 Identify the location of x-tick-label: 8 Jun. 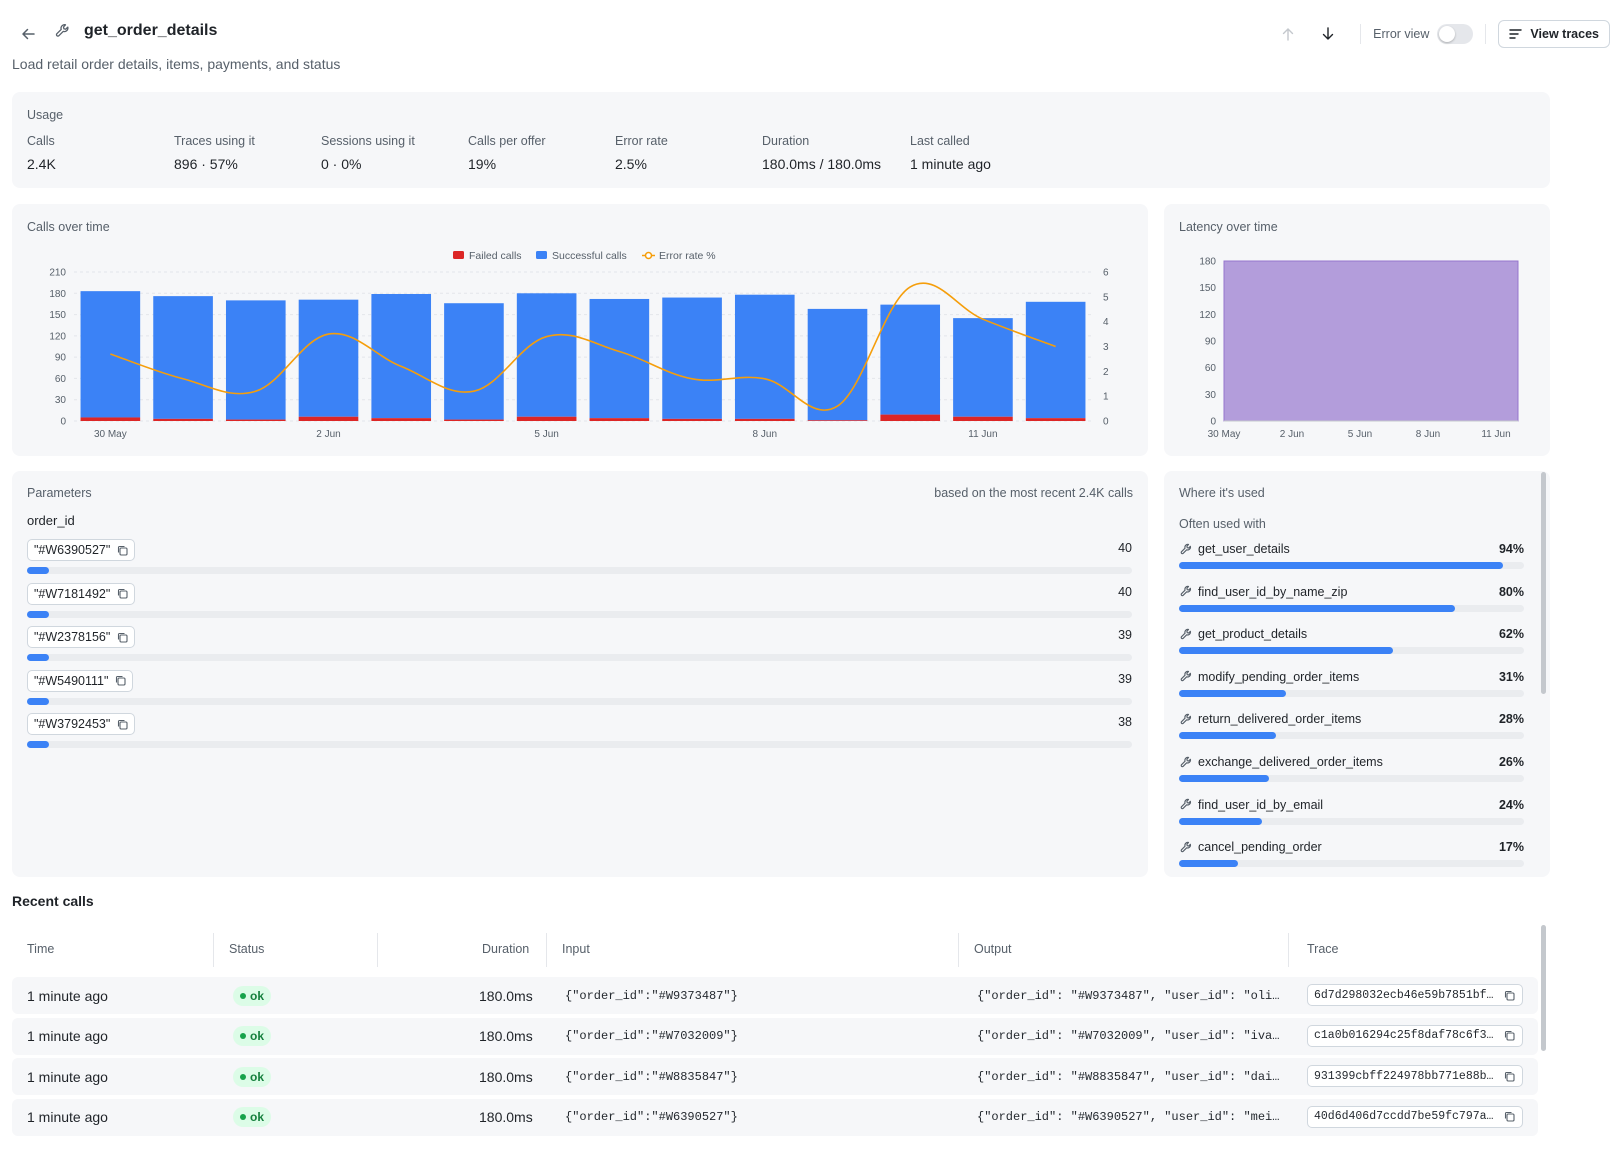
(765, 434).